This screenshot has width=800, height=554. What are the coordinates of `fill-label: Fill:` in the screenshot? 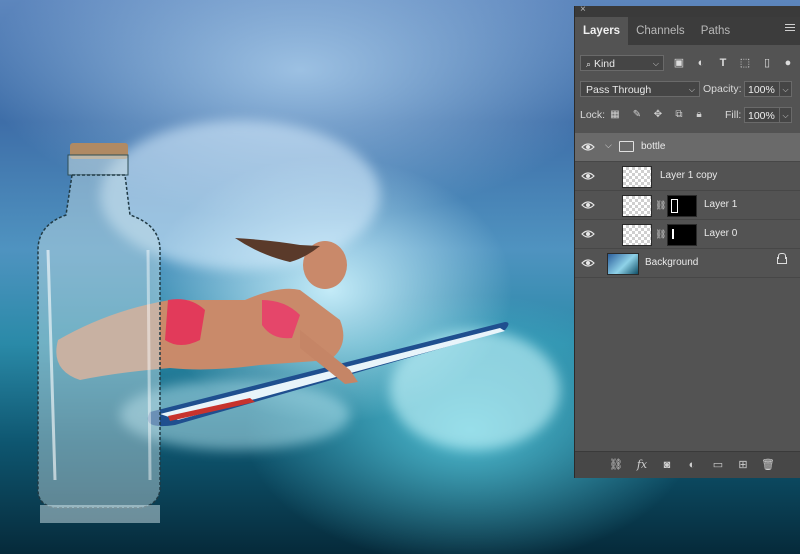 It's located at (733, 115).